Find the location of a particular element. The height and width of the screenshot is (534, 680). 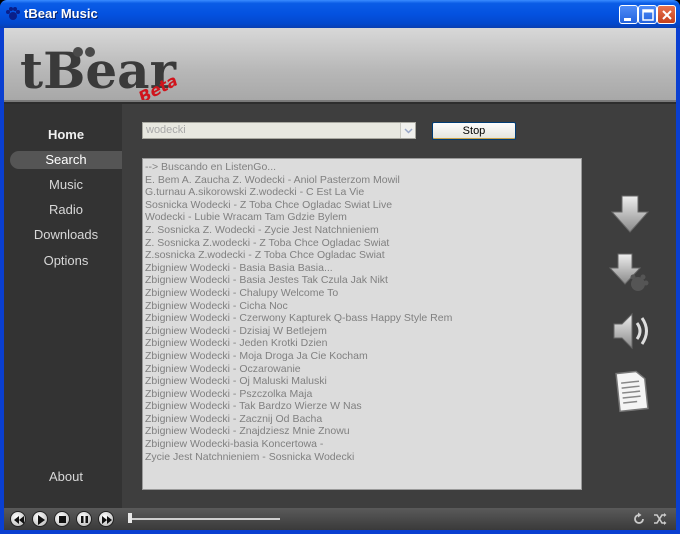

previous-icon is located at coordinates (19, 520).